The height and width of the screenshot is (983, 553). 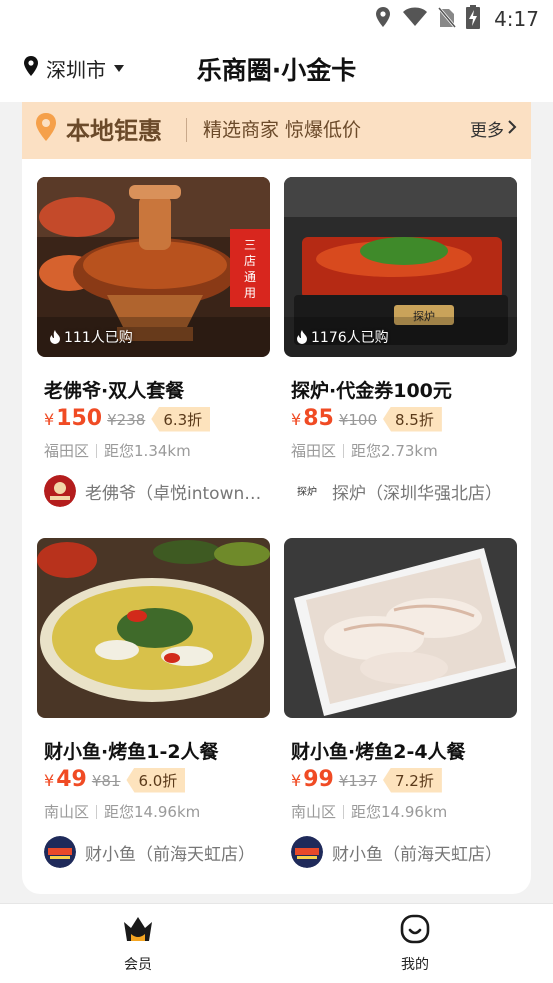 I want to click on deal-title: 探炉·代金券100元, so click(x=371, y=391).